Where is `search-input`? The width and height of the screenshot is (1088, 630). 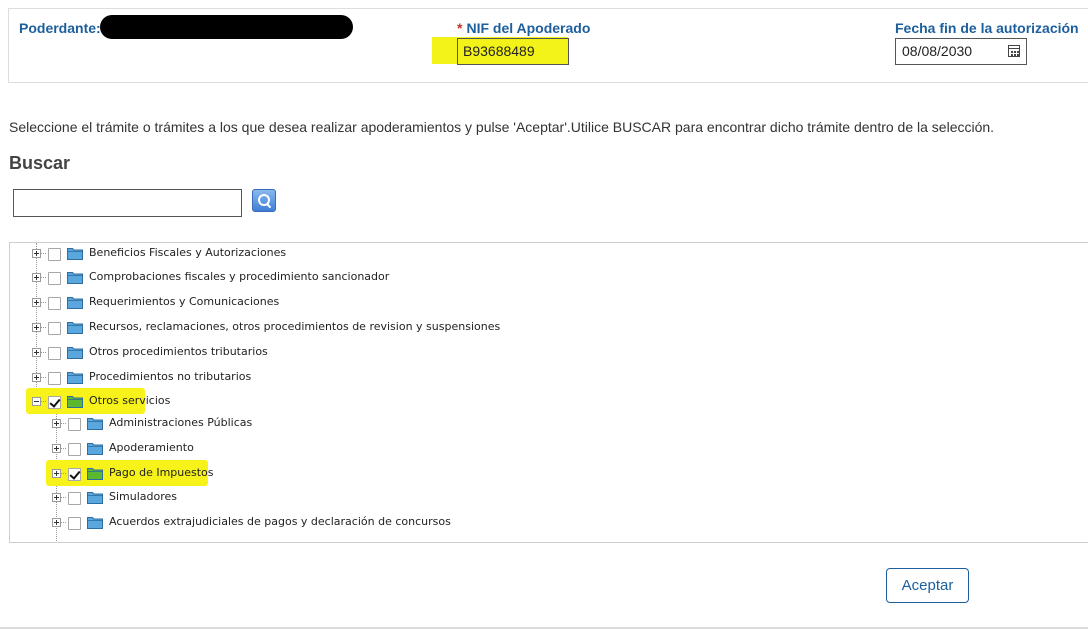 search-input is located at coordinates (127, 203).